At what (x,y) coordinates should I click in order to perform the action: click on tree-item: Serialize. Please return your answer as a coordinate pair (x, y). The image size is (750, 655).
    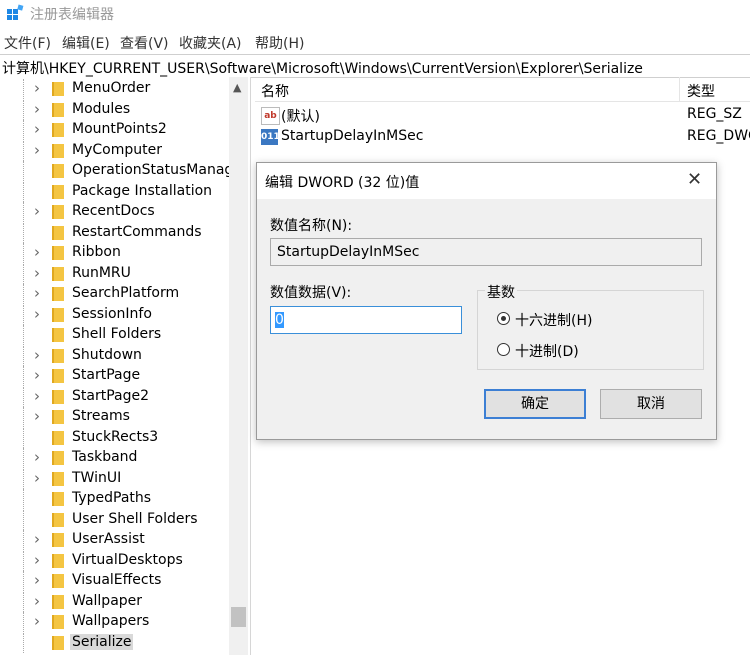
    Looking at the image, I should click on (115, 642).